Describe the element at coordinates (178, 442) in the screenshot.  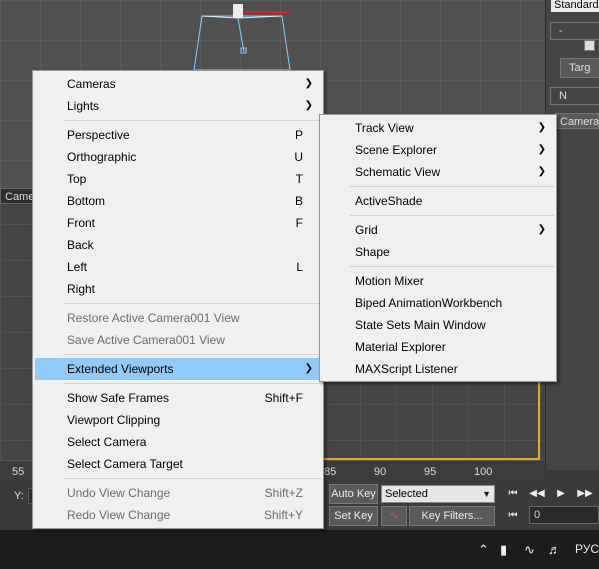
I see `menu-item-select-camera: Select Camera` at that location.